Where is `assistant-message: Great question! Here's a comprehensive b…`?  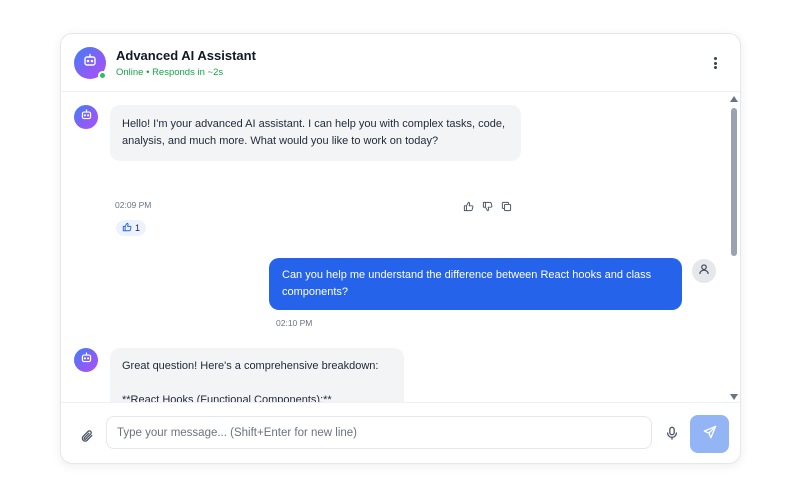
assistant-message: Great question! Here's a comprehensive b… is located at coordinates (257, 375).